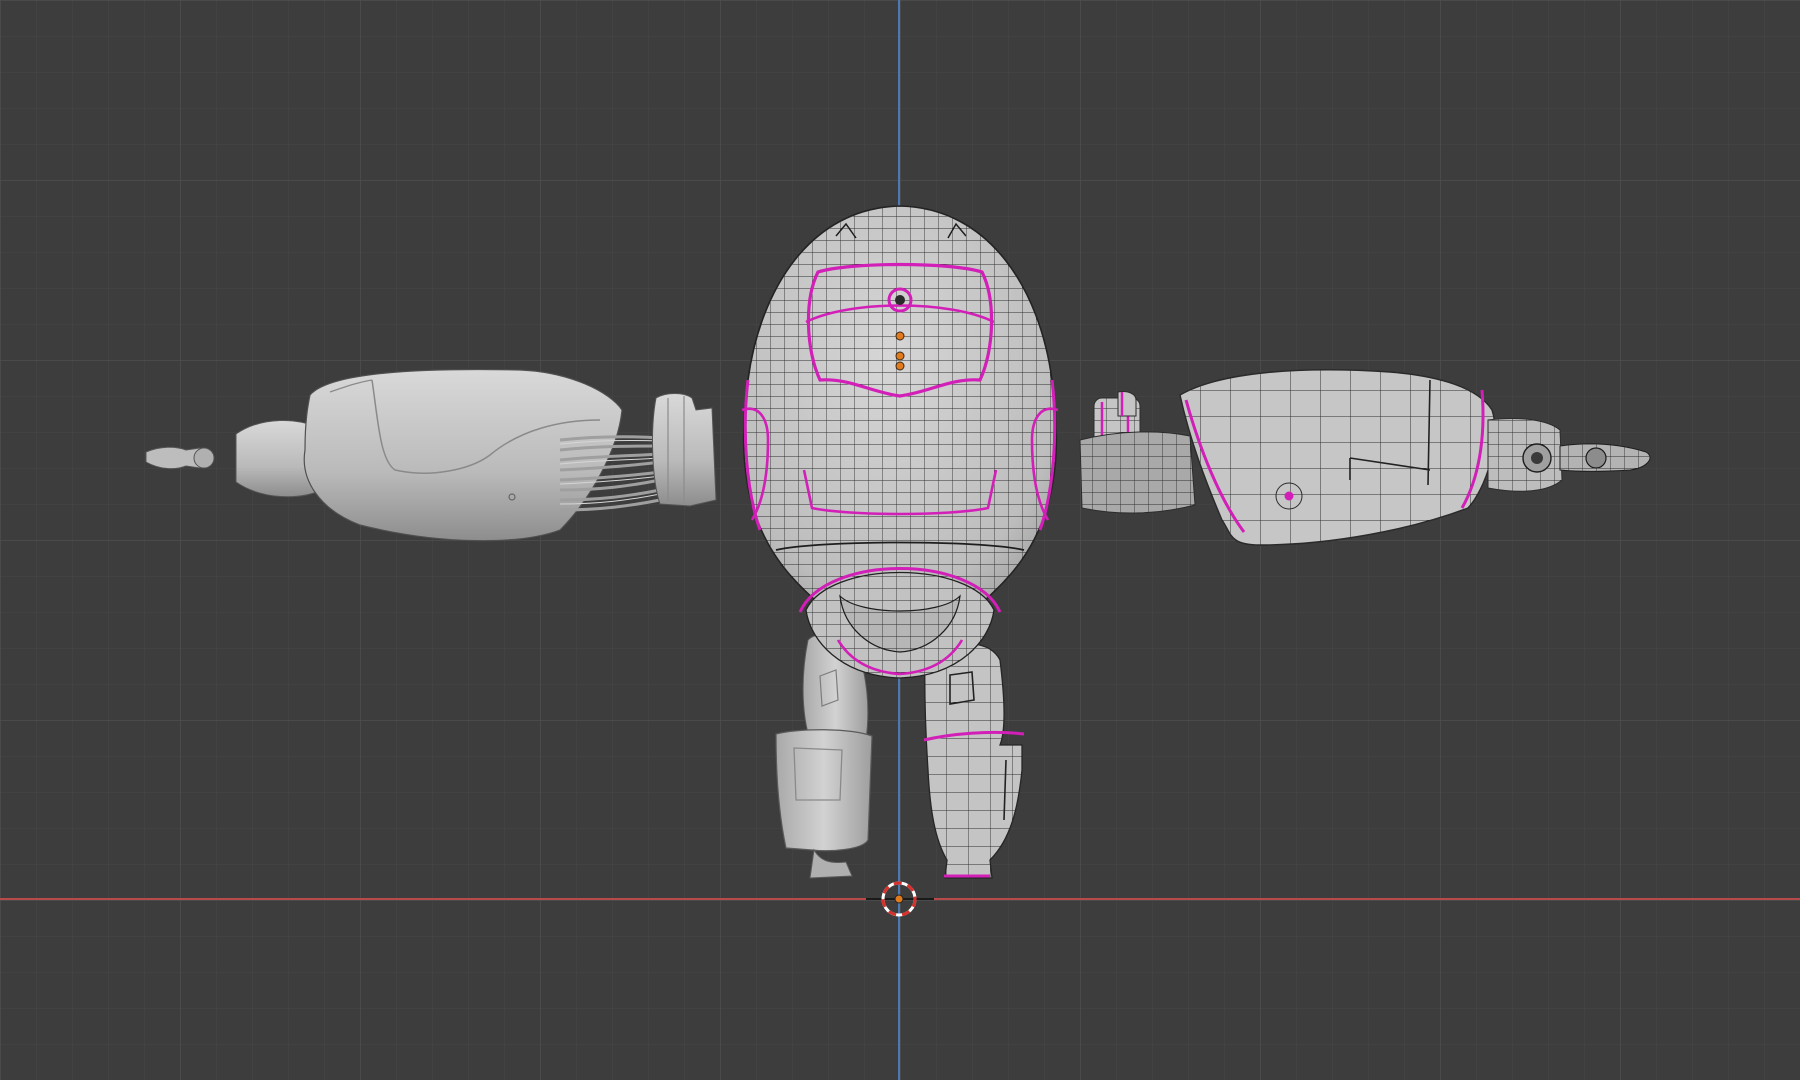  Describe the element at coordinates (900, 300) in the screenshot. I see `eye-icon` at that location.